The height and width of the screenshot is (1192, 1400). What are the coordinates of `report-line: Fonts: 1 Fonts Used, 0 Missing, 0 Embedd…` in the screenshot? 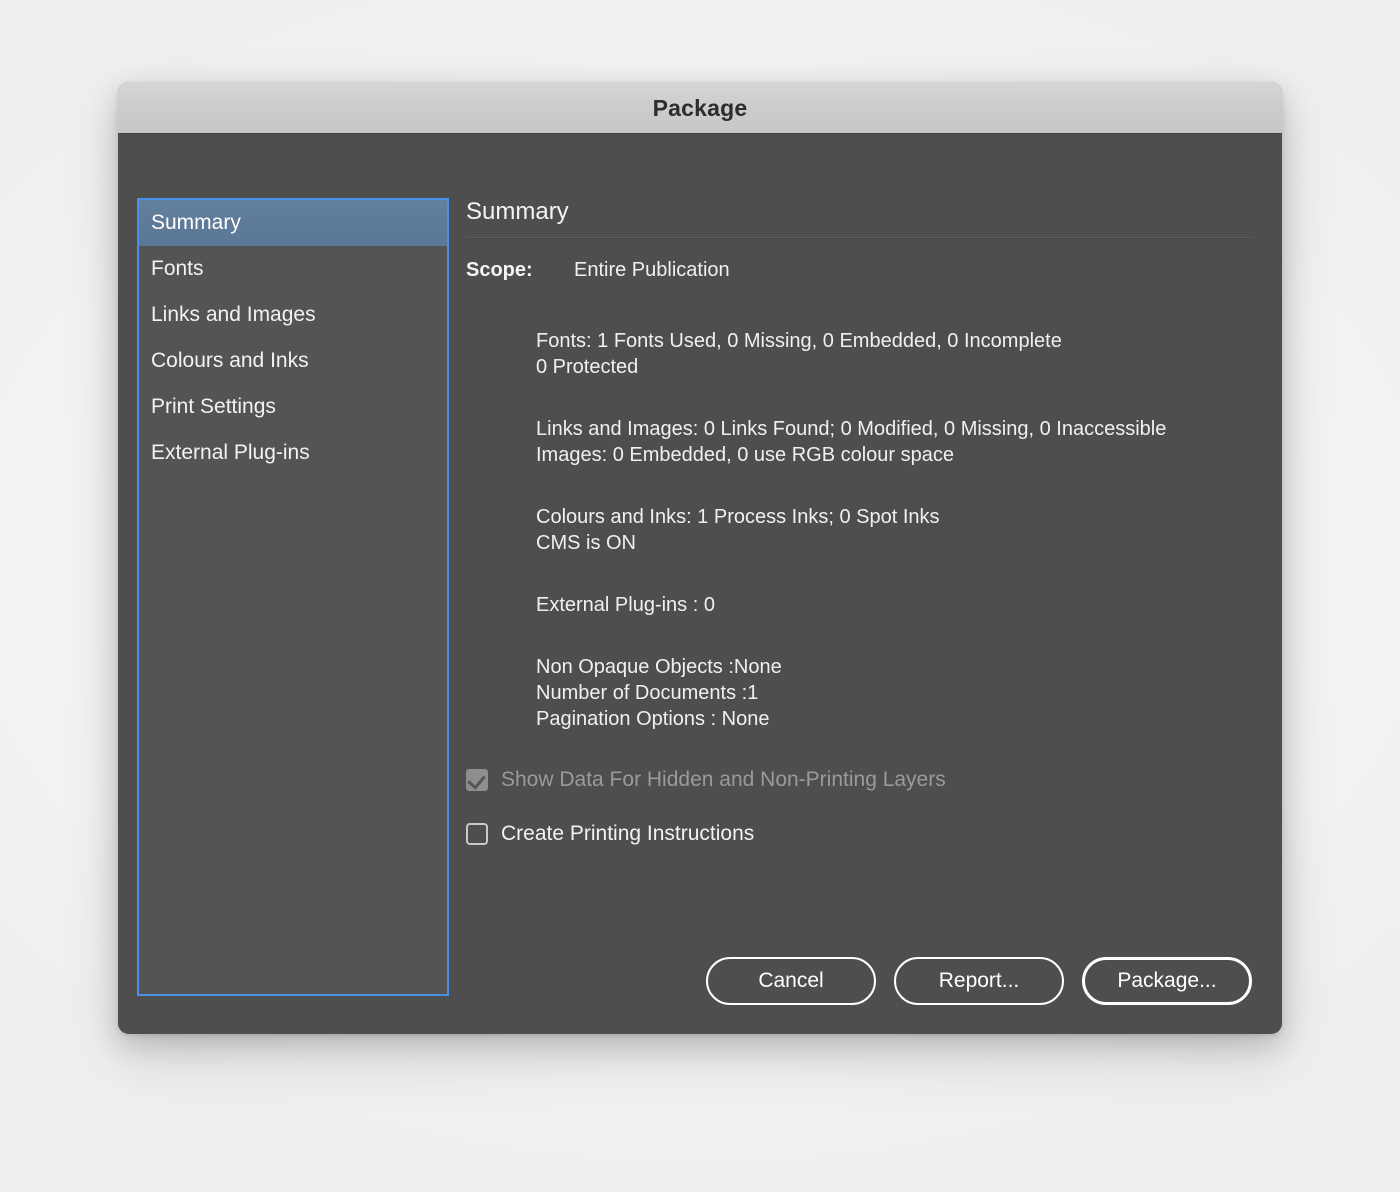 It's located at (799, 341).